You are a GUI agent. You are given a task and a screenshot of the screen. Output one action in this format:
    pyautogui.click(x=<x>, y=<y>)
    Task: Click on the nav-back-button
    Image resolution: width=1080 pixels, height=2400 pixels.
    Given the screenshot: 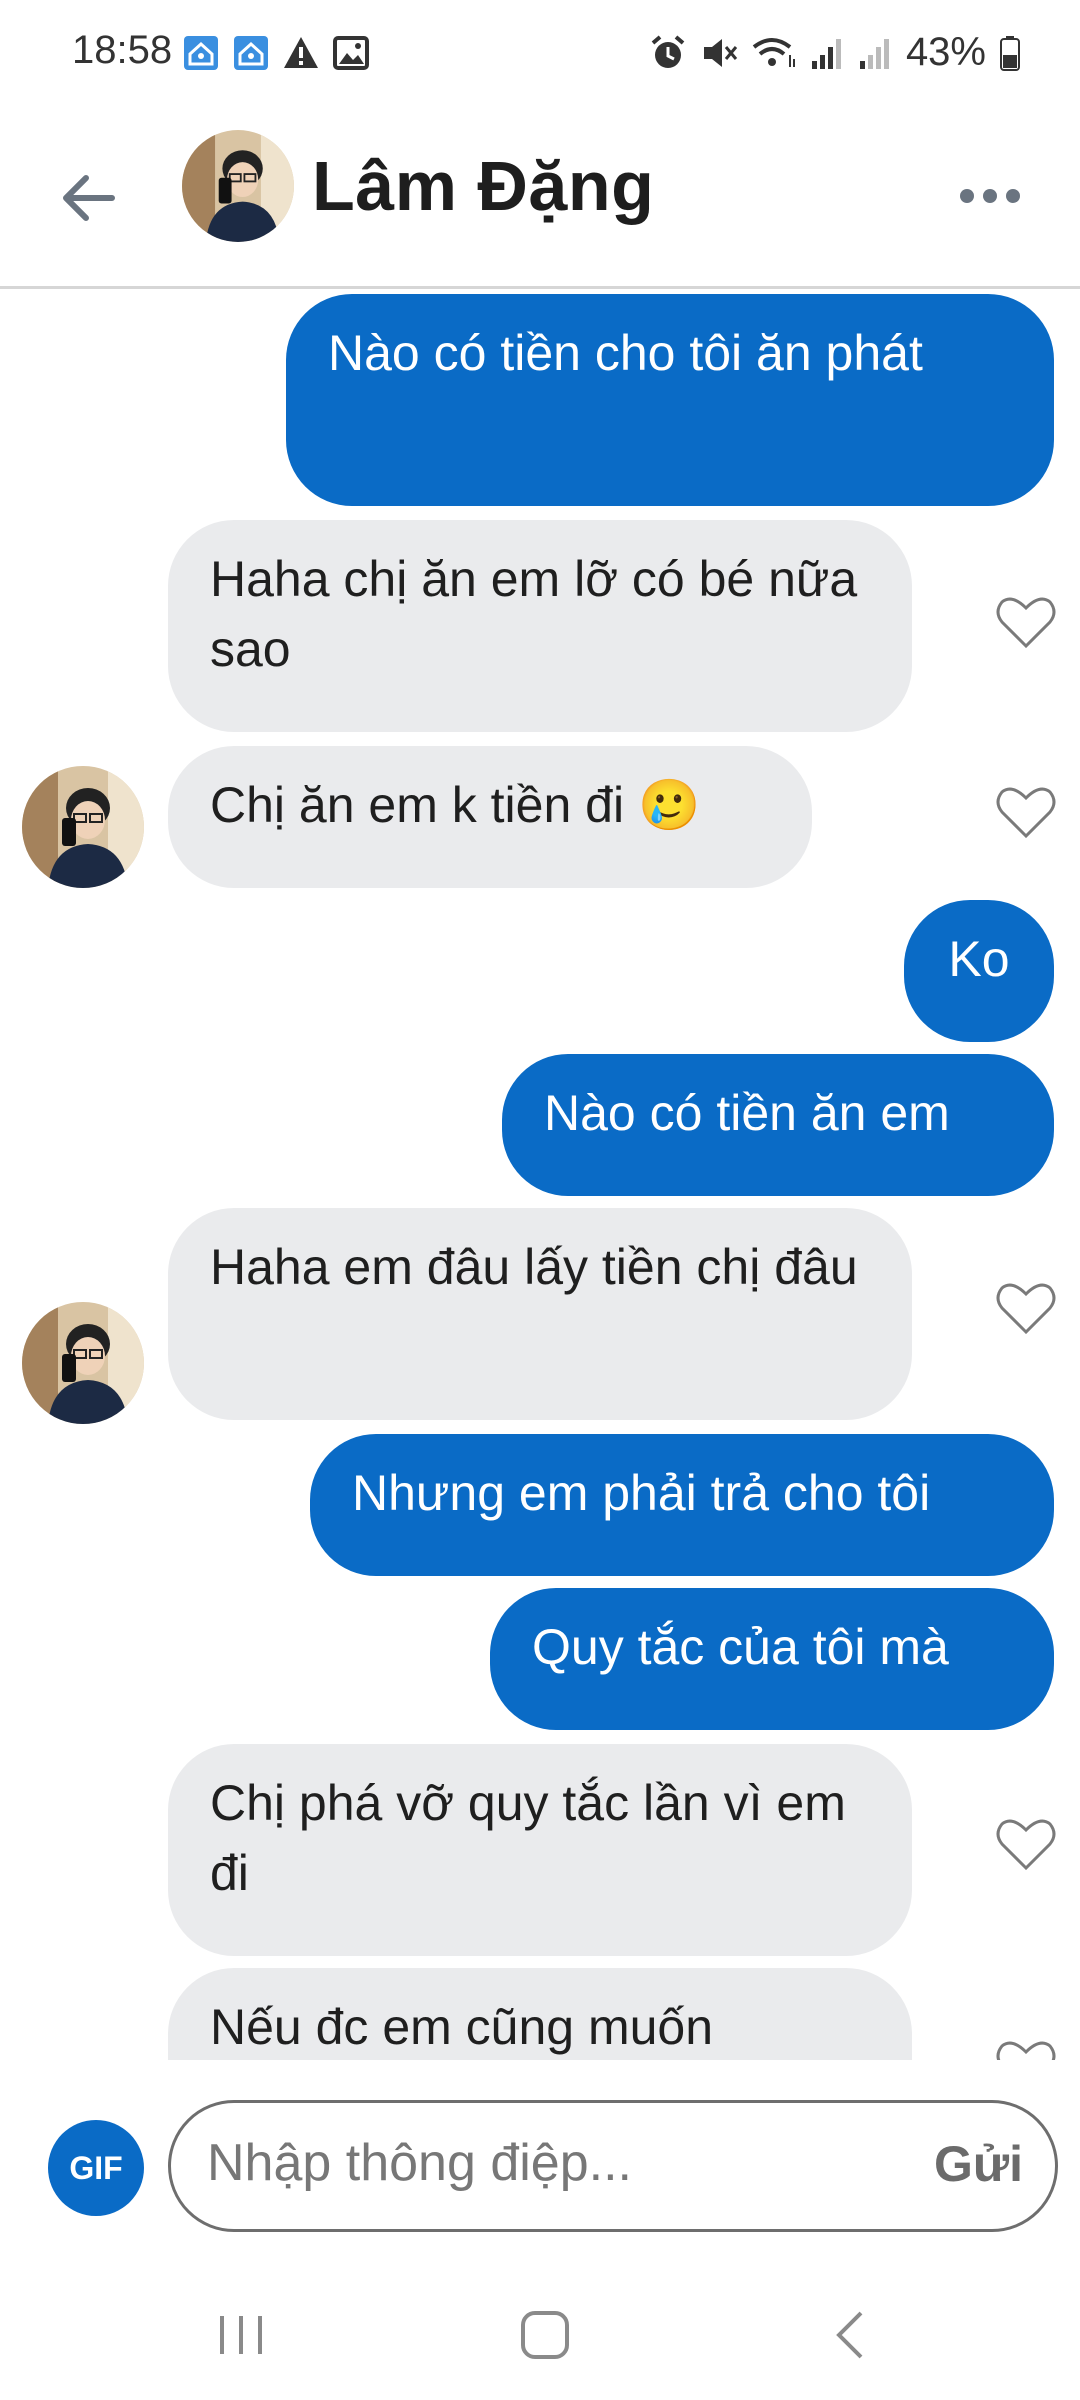 What is the action you would take?
    pyautogui.click(x=849, y=2335)
    